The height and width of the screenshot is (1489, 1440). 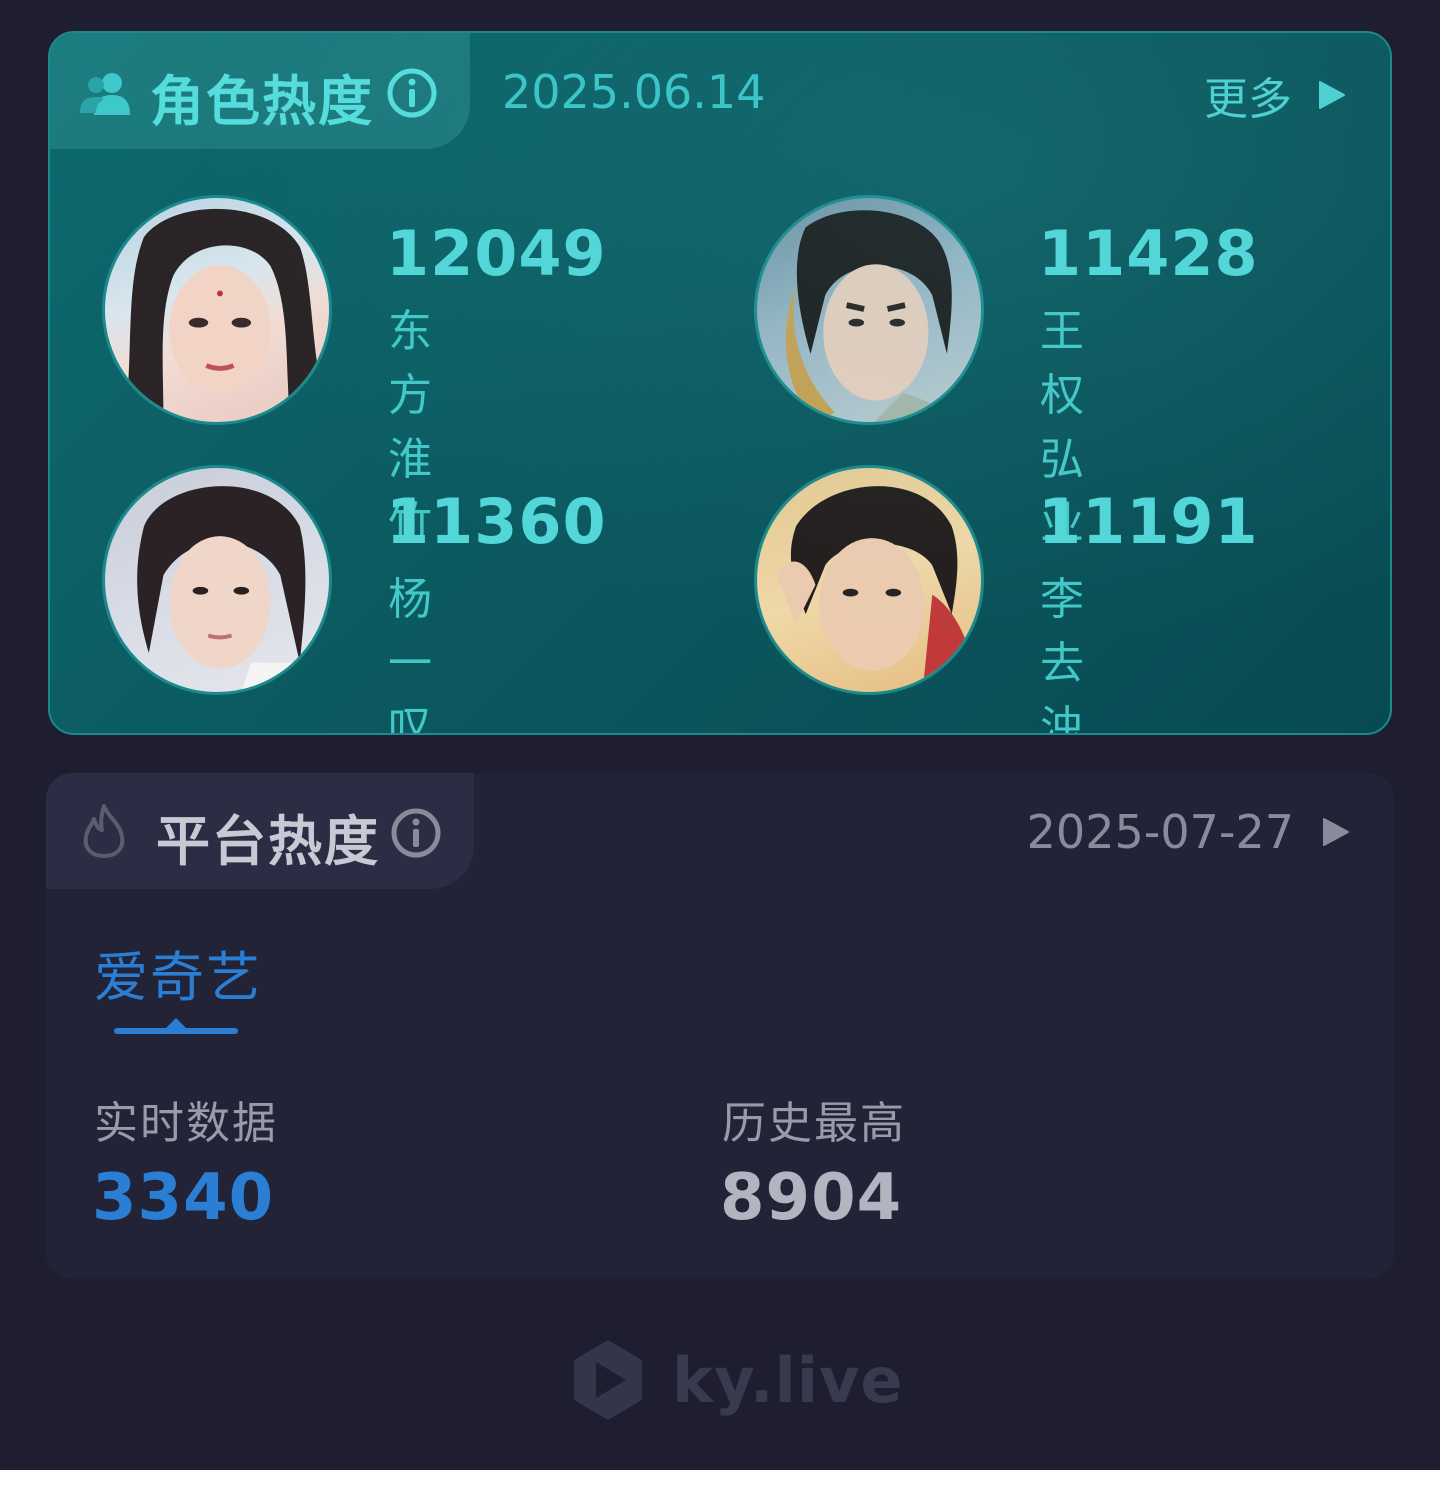 I want to click on tab-iqiyi: 爱奇艺, so click(x=178, y=972).